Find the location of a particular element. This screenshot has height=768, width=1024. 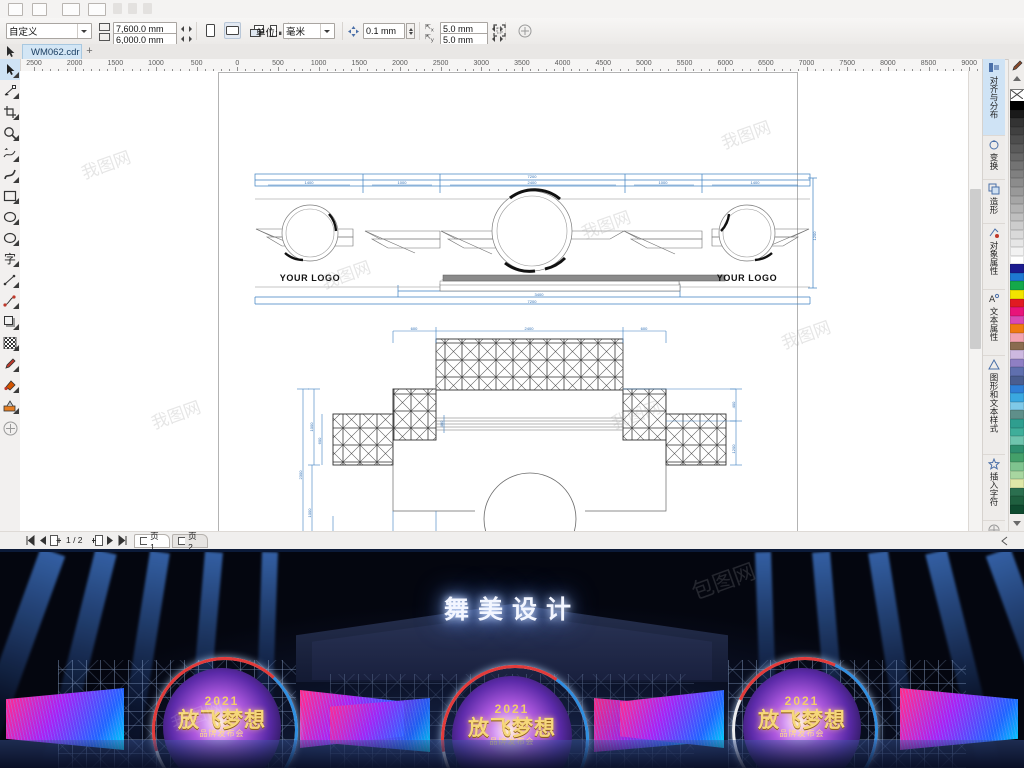

tool-smart-fill-tool is located at coordinates (10, 405).